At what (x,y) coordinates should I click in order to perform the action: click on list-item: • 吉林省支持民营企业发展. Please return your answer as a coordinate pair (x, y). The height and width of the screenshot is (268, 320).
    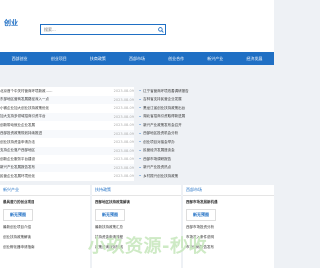
    Looking at the image, I should click on (204, 100).